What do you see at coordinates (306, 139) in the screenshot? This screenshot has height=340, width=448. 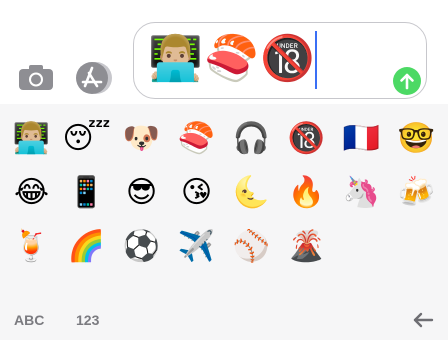 I see `emoji-key: 🔞` at bounding box center [306, 139].